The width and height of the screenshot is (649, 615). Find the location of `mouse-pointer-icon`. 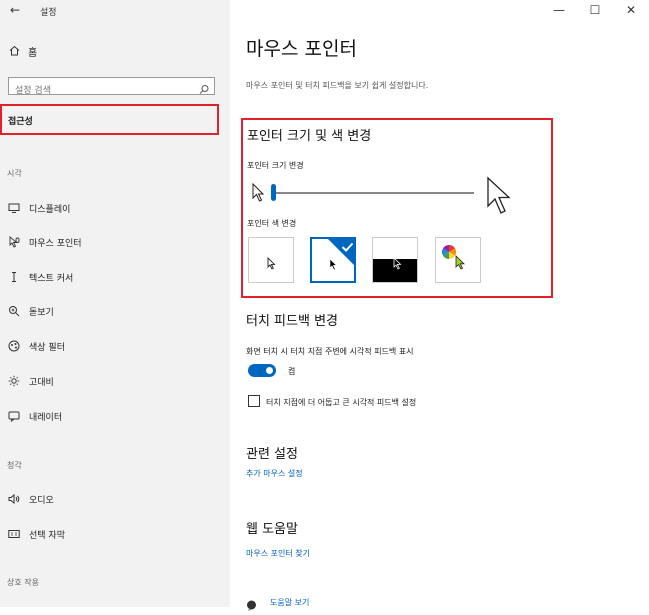

mouse-pointer-icon is located at coordinates (14, 242).